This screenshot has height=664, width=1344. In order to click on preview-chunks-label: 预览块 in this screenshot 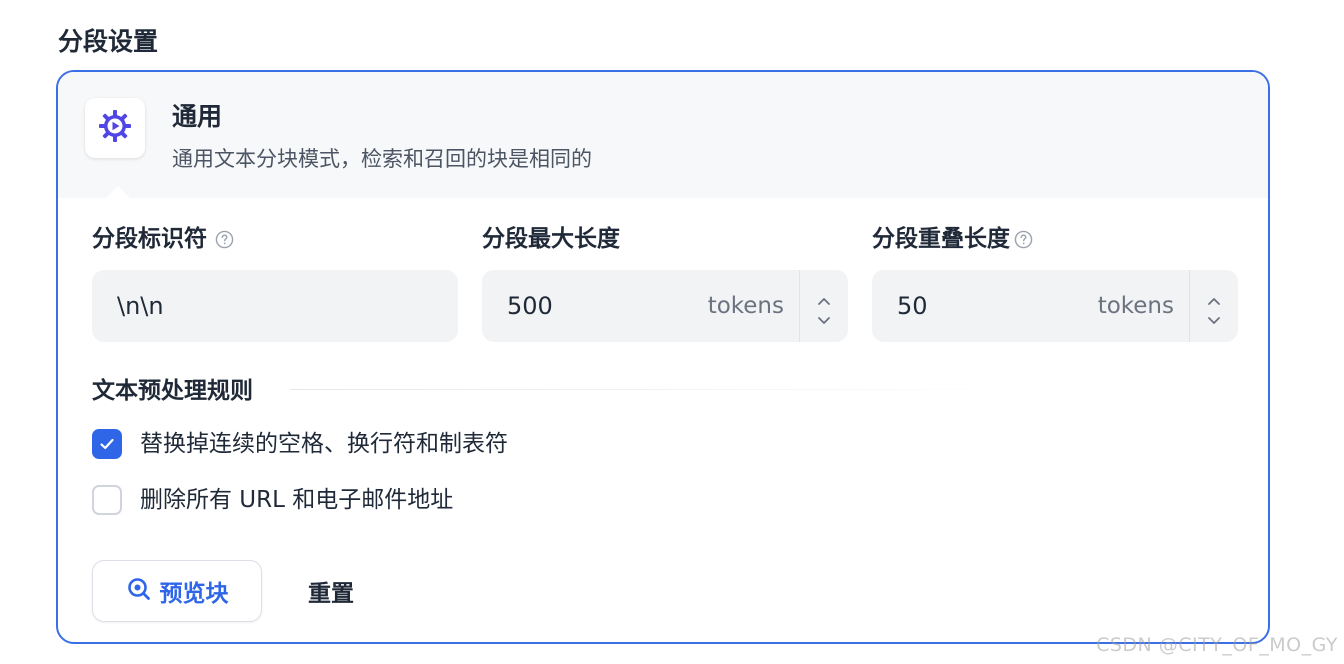, I will do `click(194, 594)`.